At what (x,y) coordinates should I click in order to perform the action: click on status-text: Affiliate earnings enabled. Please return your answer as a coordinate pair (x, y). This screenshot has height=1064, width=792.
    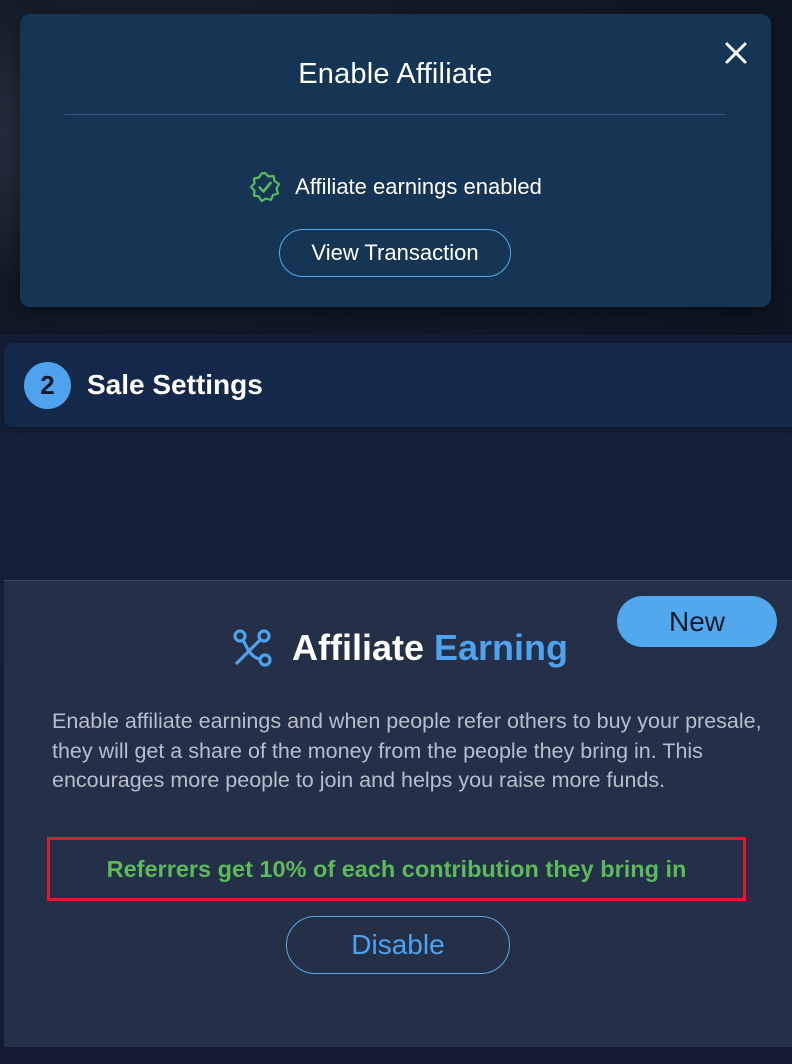
    Looking at the image, I should click on (418, 186).